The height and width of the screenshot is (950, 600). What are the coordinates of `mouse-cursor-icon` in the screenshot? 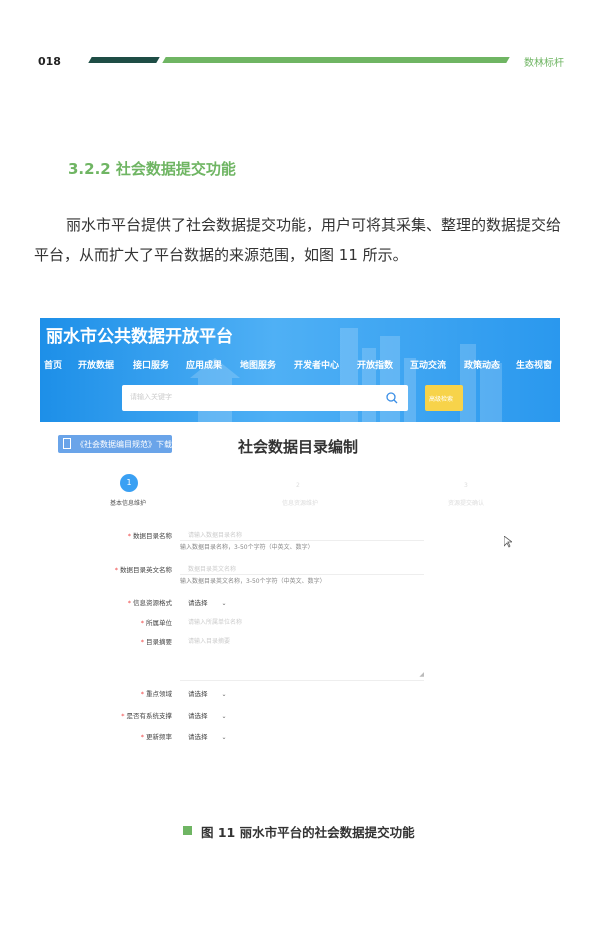 It's located at (508, 542).